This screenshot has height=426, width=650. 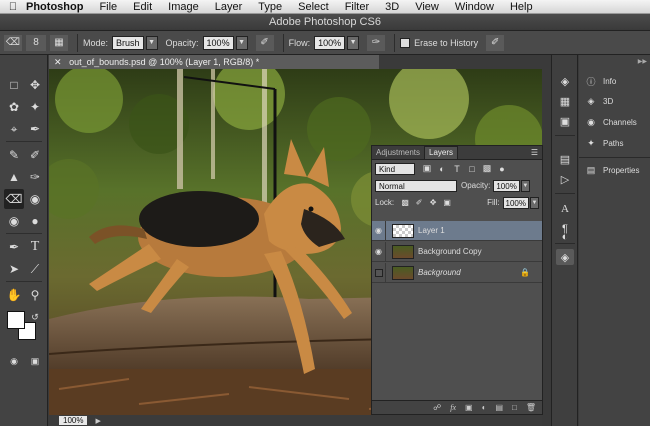 I want to click on type-tool-icon: T, so click(x=35, y=247).